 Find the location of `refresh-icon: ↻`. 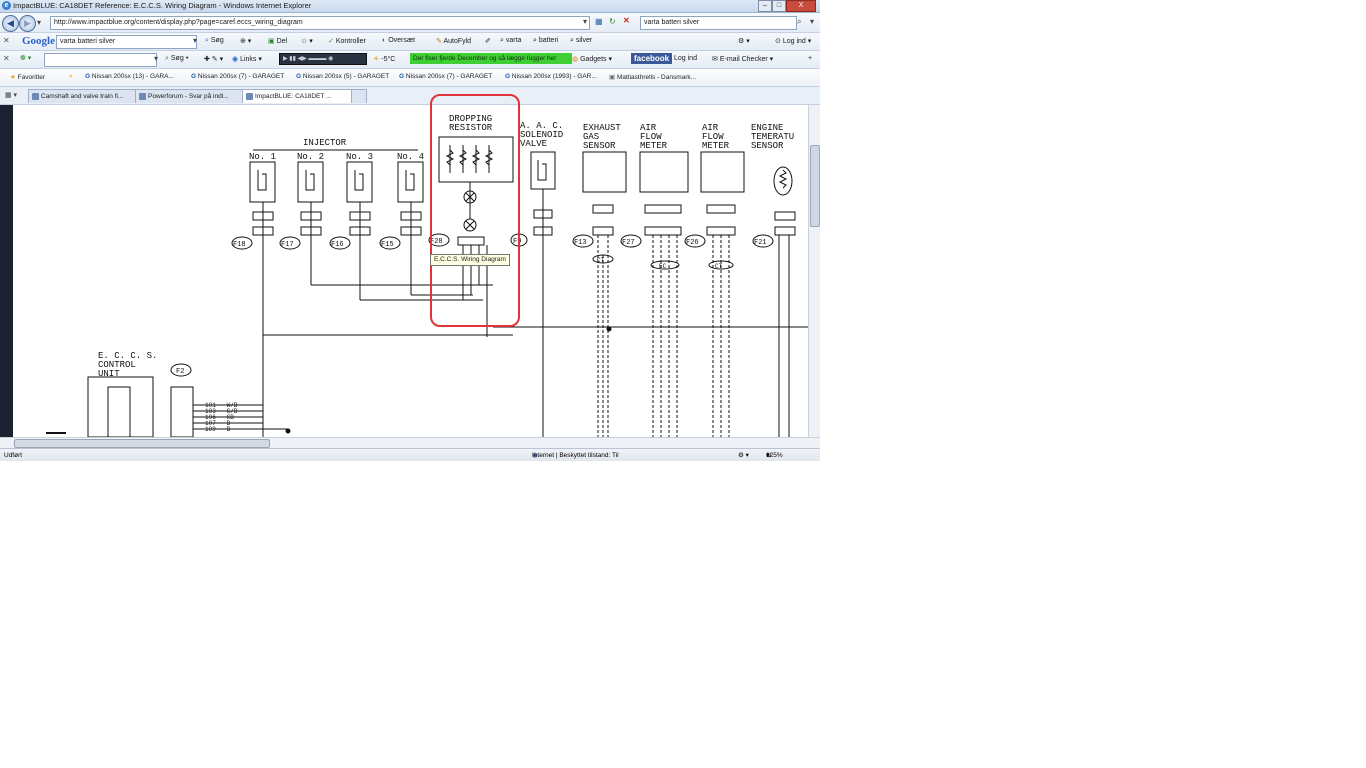

refresh-icon: ↻ is located at coordinates (612, 21).